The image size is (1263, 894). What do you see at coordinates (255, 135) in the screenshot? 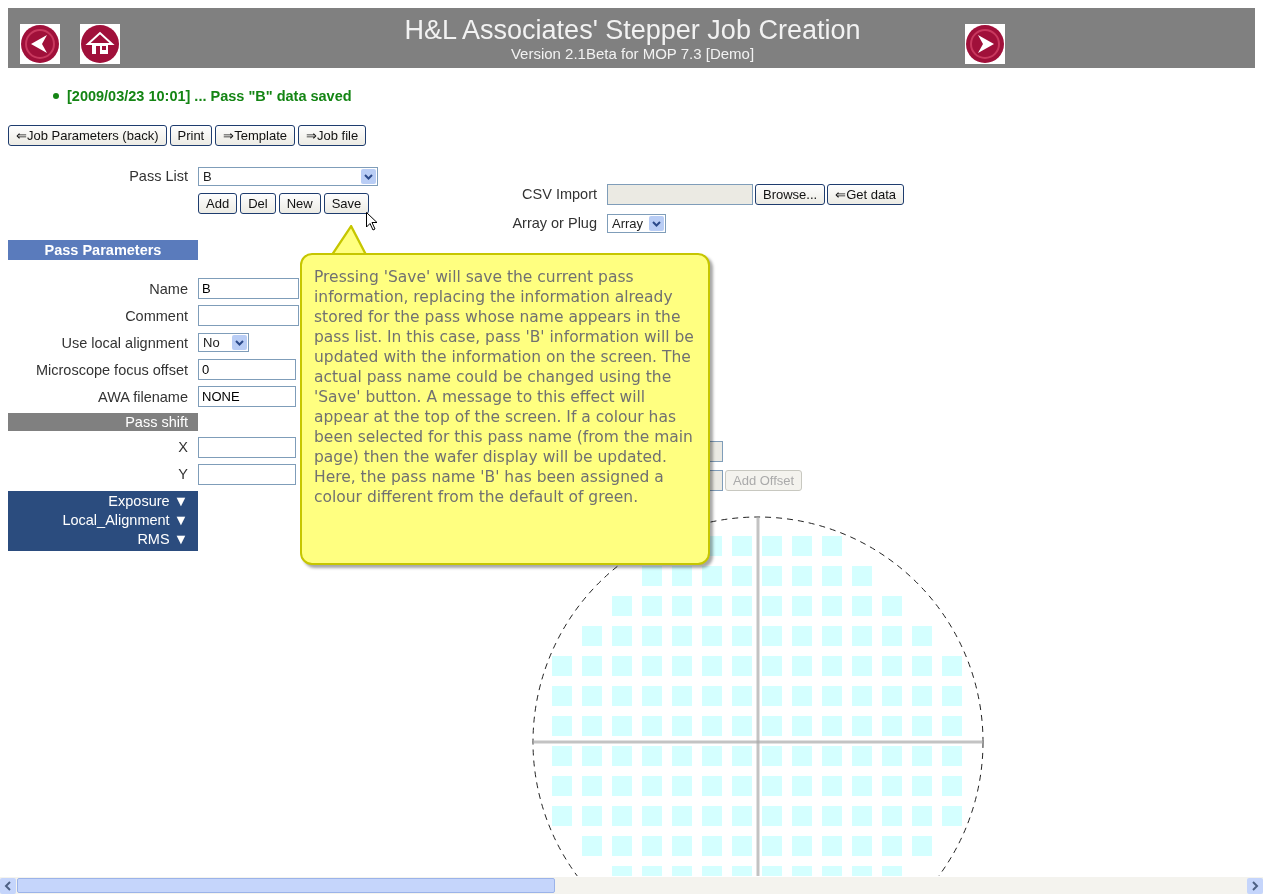
I see `toolbar-button: ⇒Template` at bounding box center [255, 135].